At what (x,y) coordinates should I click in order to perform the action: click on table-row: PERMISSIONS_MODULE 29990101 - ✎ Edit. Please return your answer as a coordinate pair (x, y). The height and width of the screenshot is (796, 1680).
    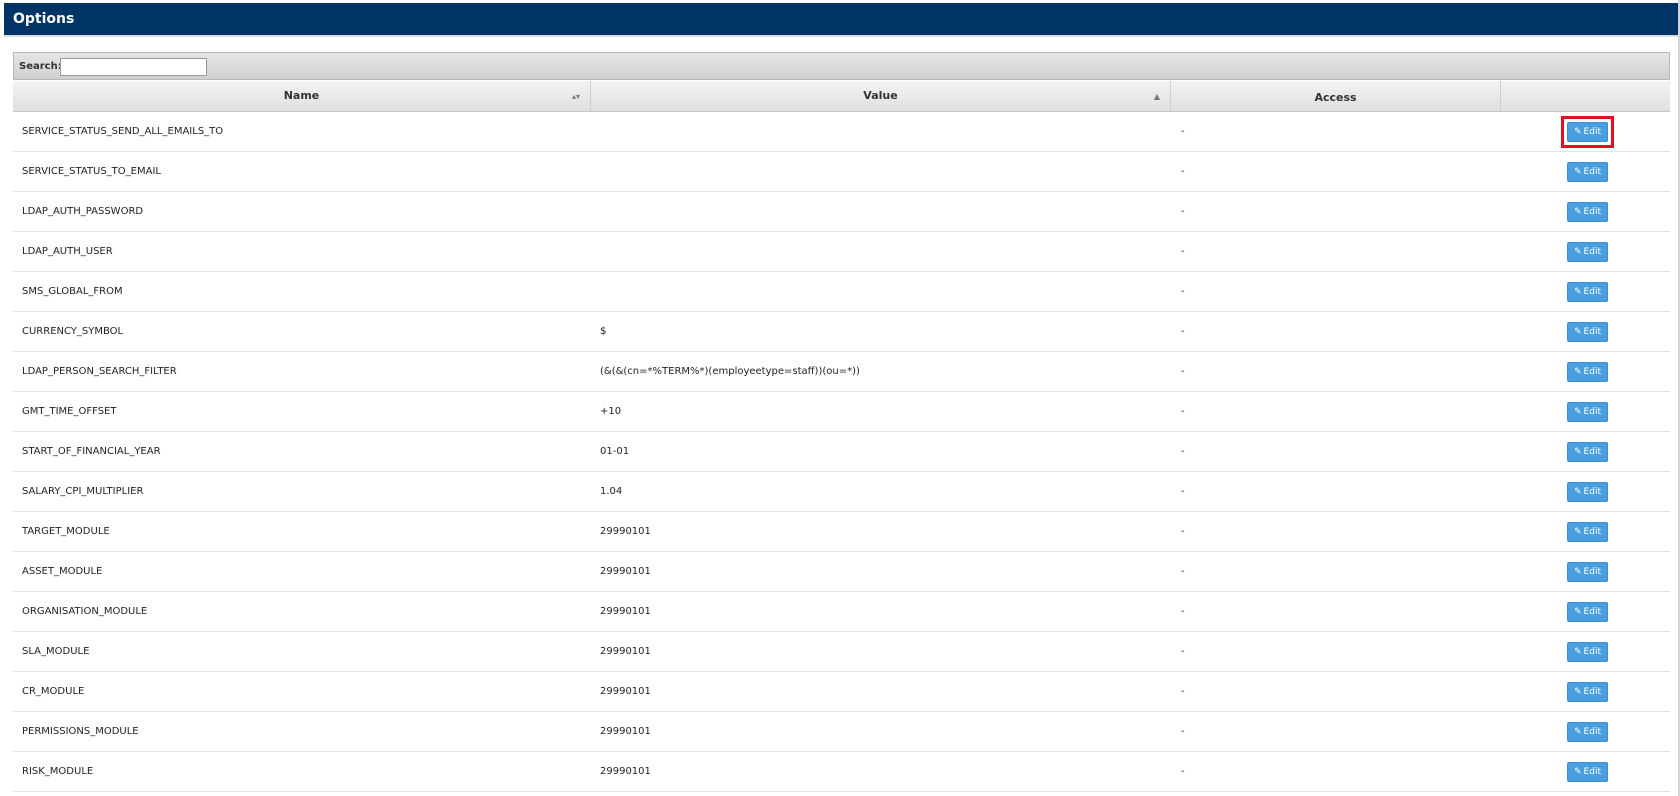
    Looking at the image, I should click on (841, 732).